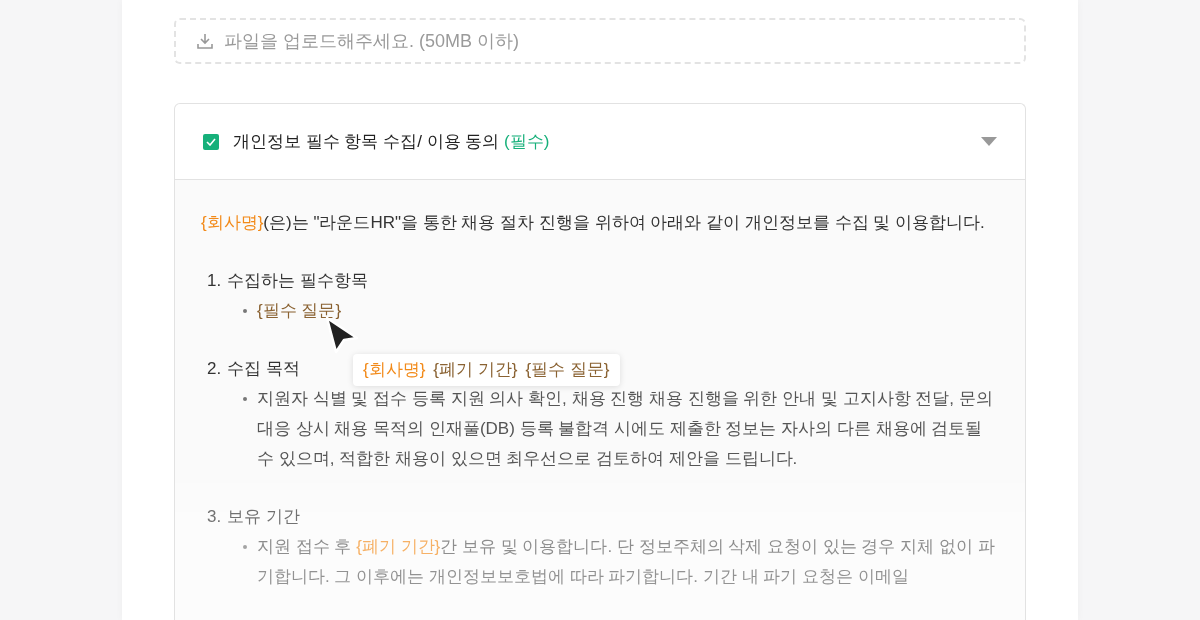 The height and width of the screenshot is (620, 1200). Describe the element at coordinates (600, 41) in the screenshot. I see `upload-field: 파일을 업로드해주세요. (50MB 이하)` at that location.